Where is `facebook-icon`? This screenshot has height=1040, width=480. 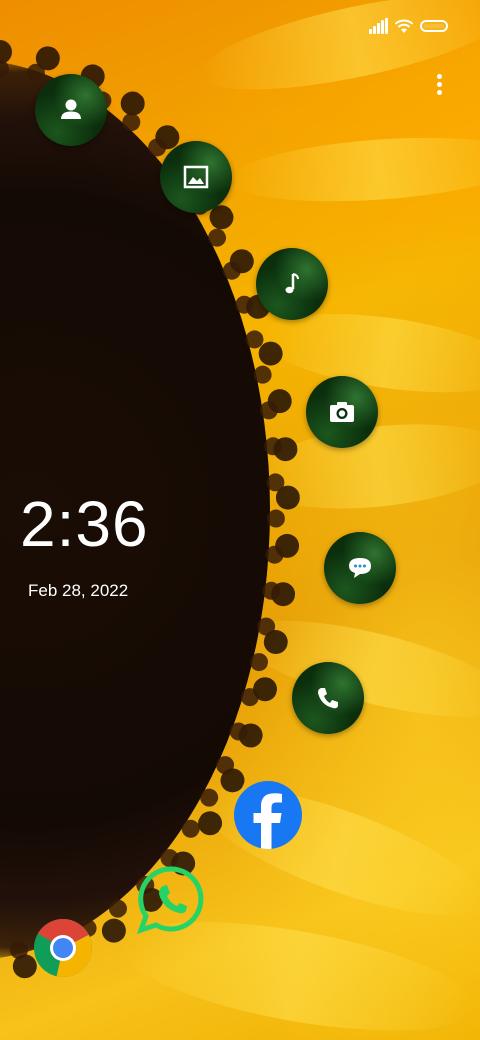
facebook-icon is located at coordinates (268, 815).